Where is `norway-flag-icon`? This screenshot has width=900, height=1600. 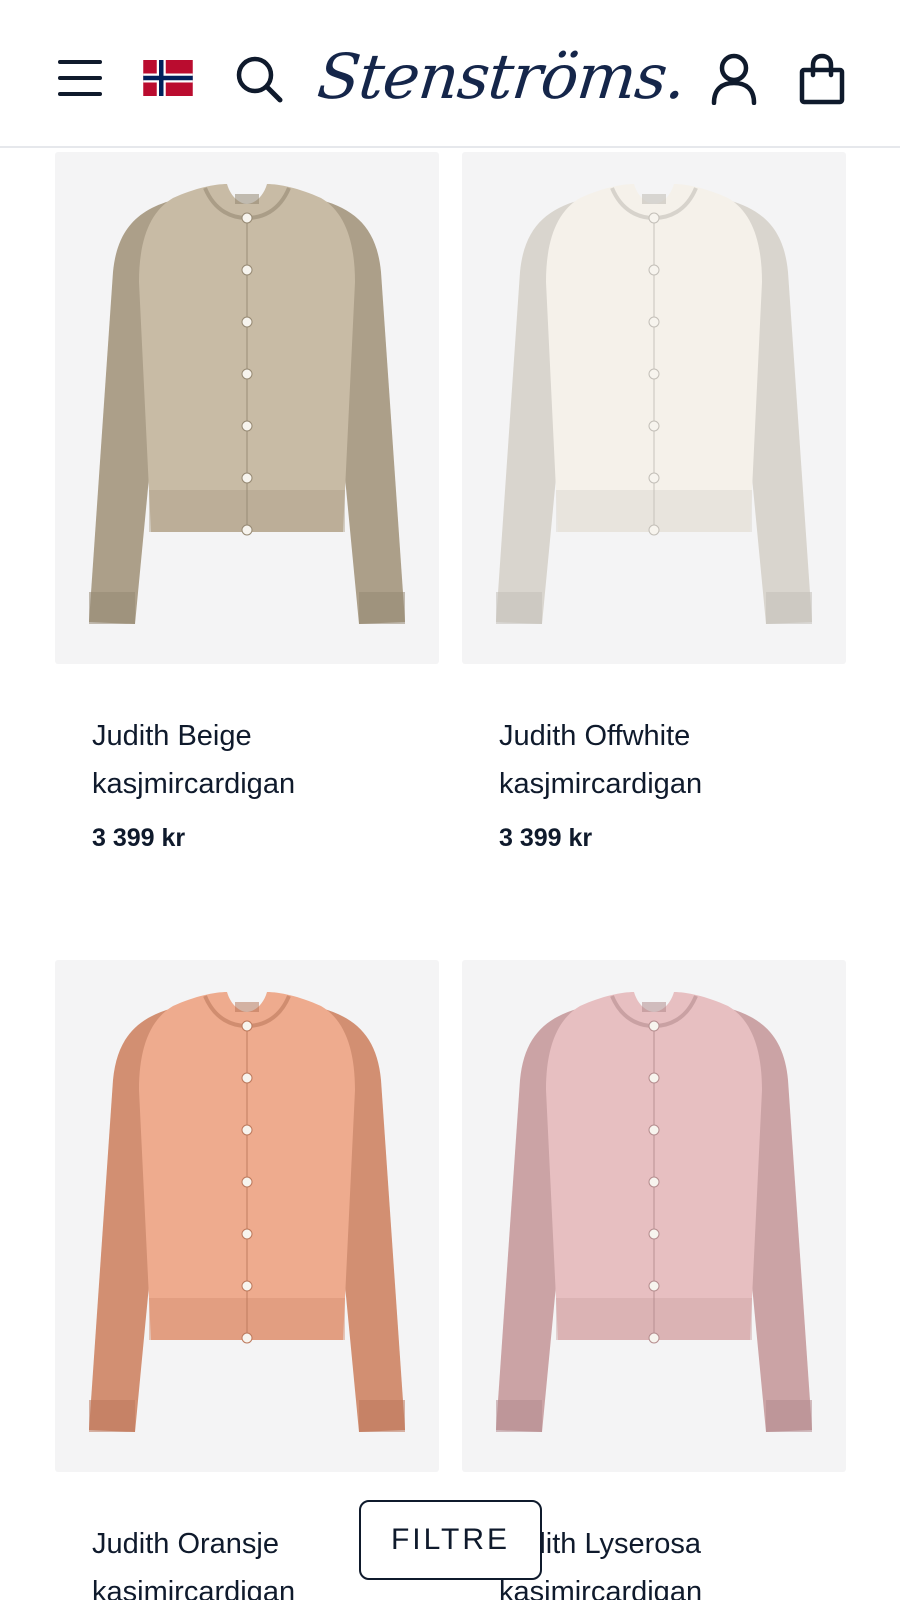 norway-flag-icon is located at coordinates (168, 78).